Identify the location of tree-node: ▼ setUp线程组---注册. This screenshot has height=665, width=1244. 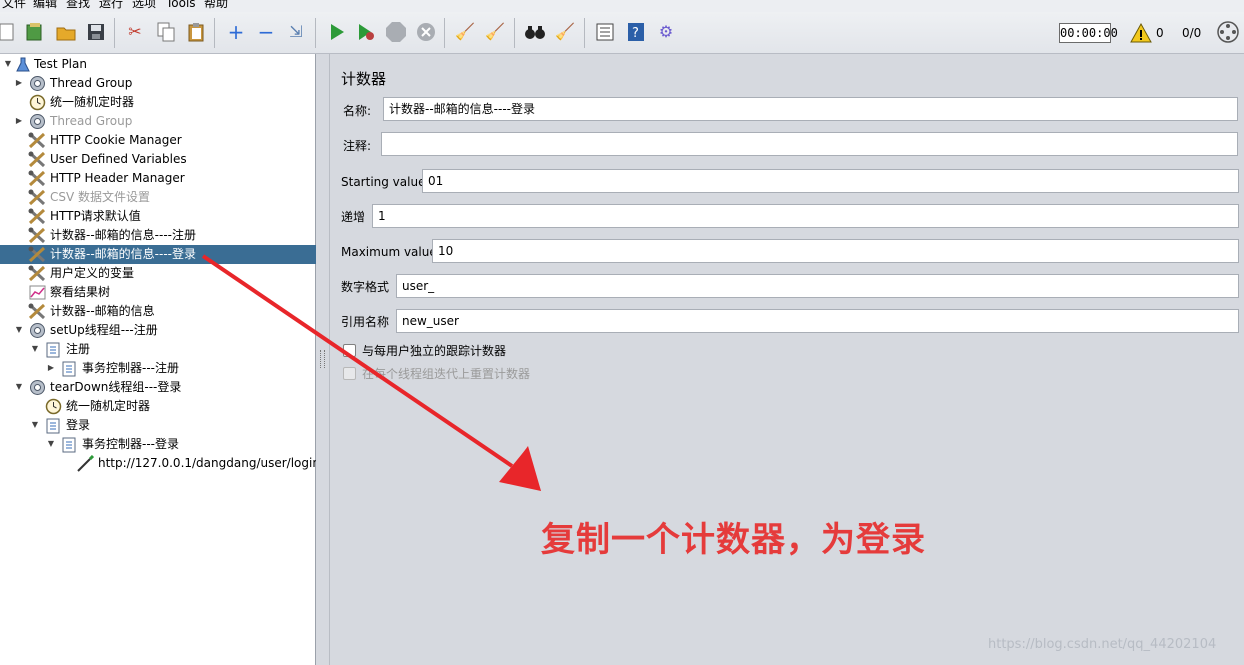
(158, 330).